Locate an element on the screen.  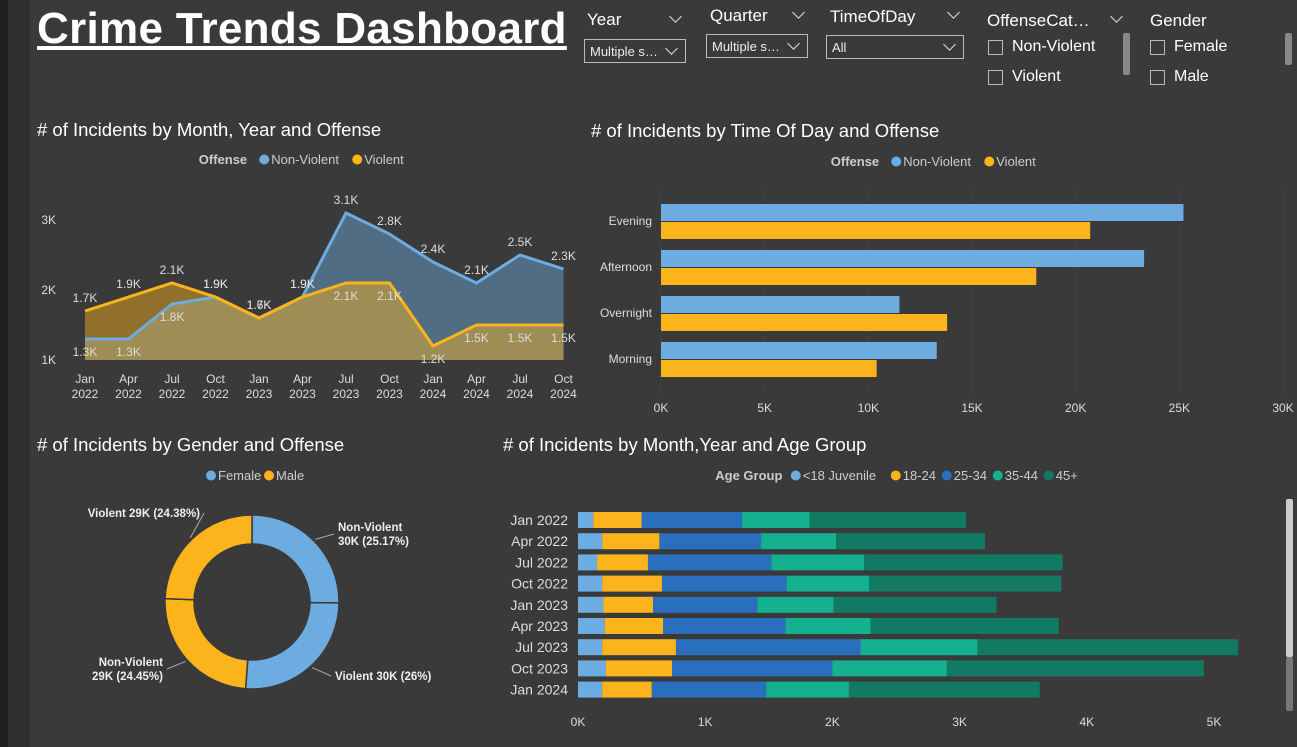
chart3-title: # of Incidents by Gender and Offense is located at coordinates (191, 444).